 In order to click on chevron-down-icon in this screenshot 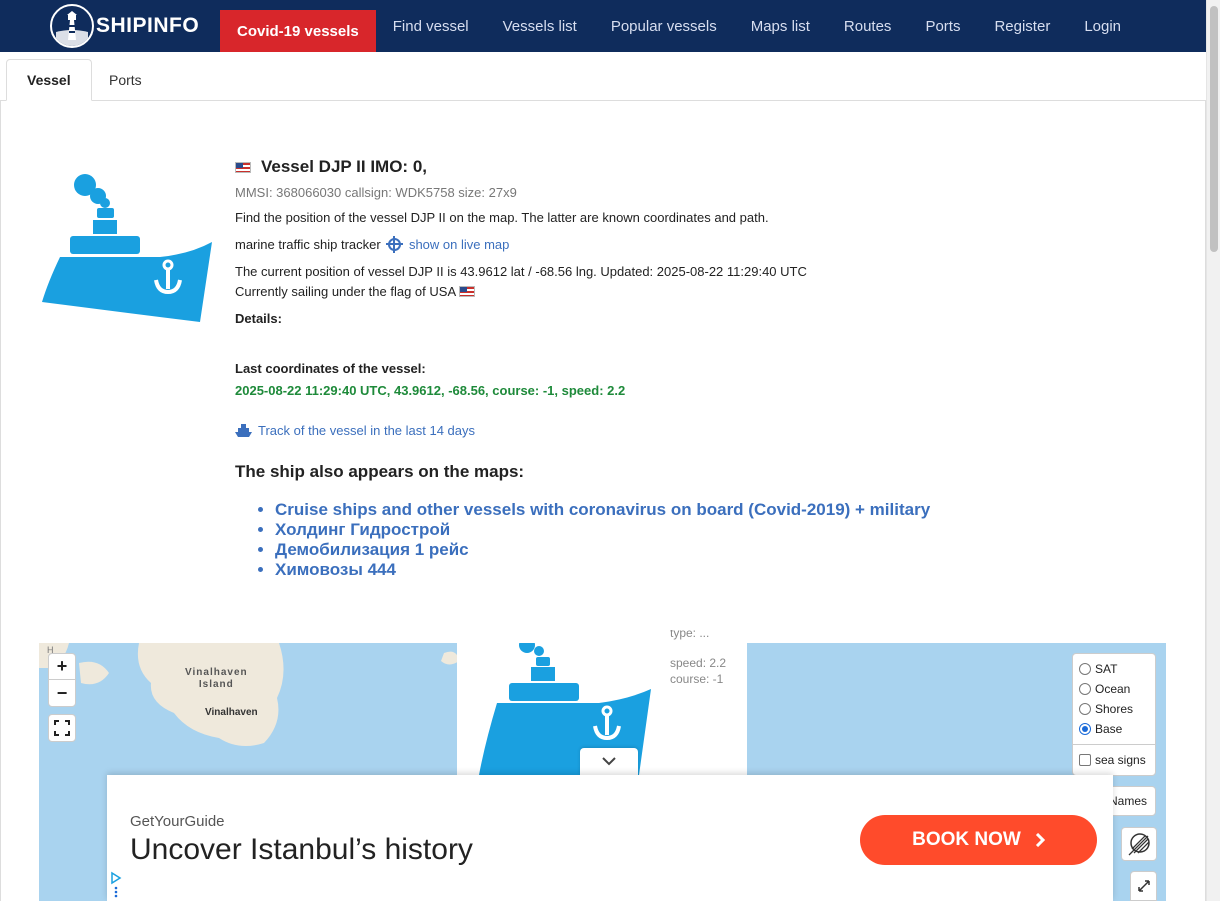, I will do `click(609, 761)`.